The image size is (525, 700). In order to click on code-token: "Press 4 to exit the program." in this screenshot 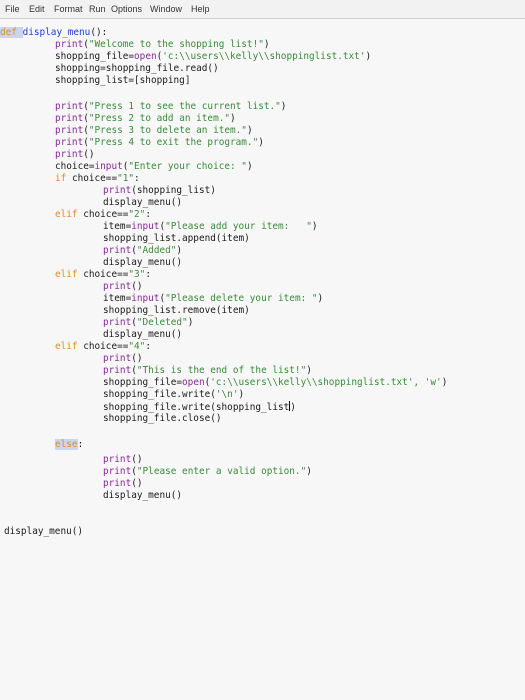, I will do `click(173, 142)`.